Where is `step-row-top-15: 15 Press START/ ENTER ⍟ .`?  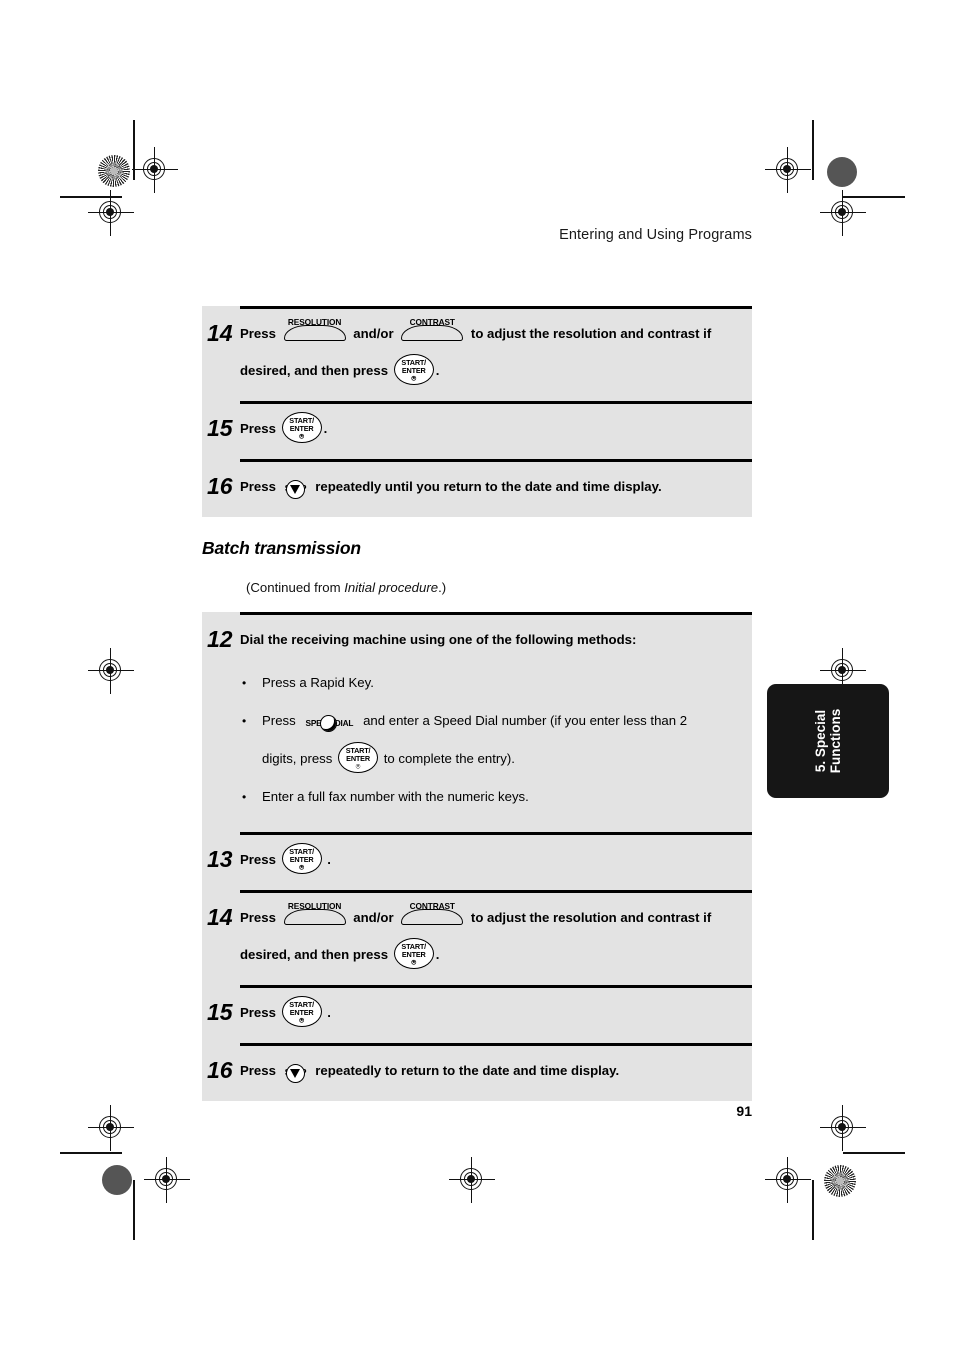
step-row-top-15: 15 Press START/ ENTER ⍟ . is located at coordinates (477, 430).